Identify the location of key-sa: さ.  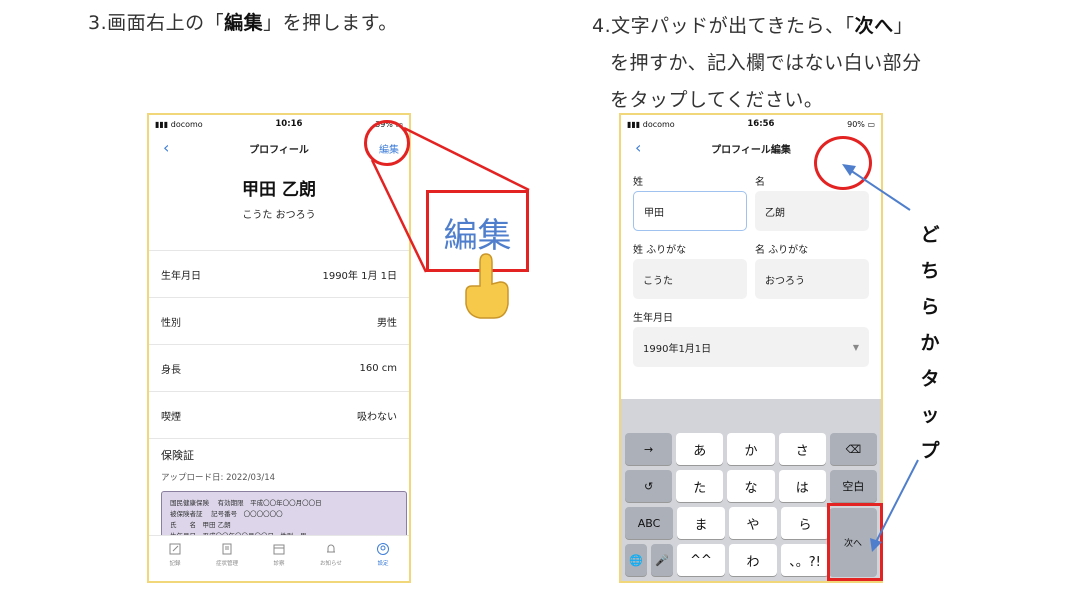
(802, 449).